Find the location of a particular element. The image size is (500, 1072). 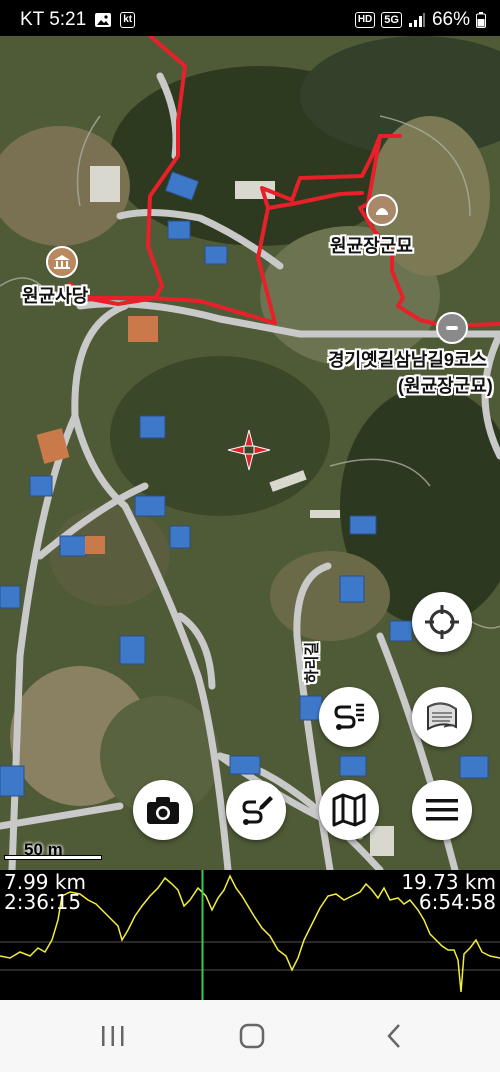

draw-route-button is located at coordinates (256, 810).